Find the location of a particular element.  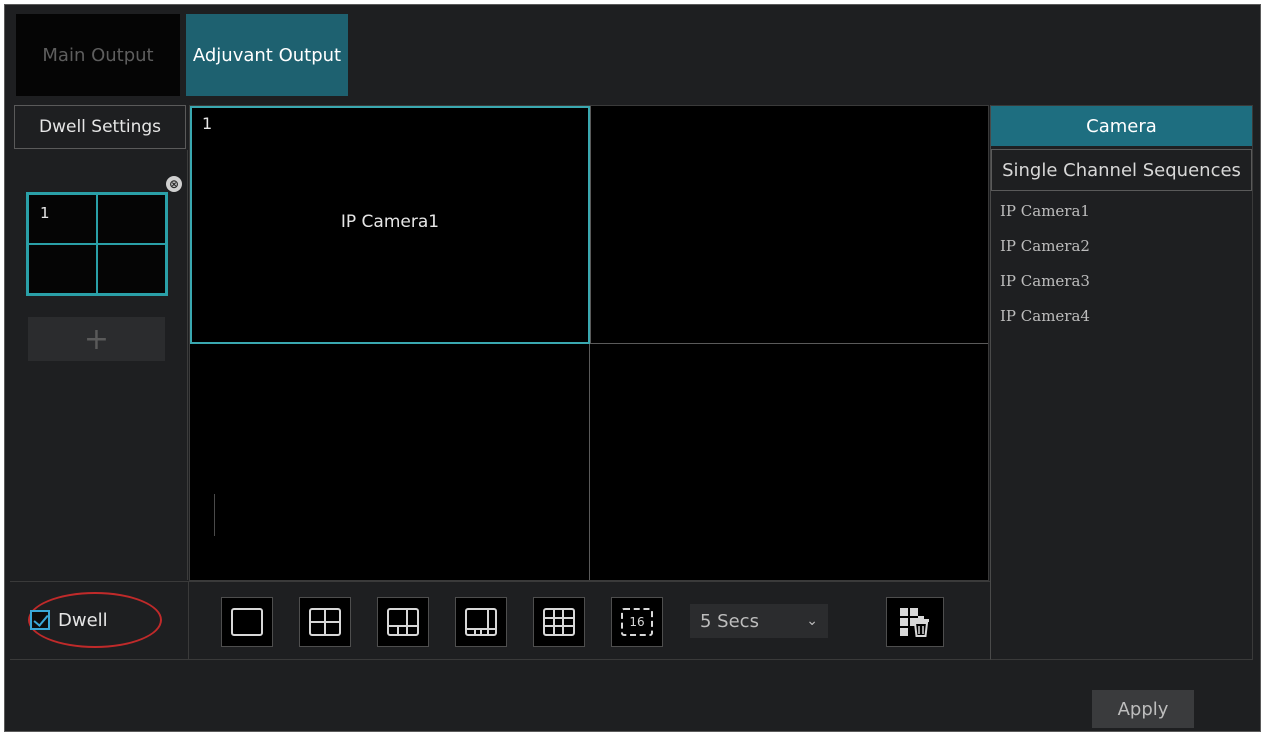

layout-16-button: 16 is located at coordinates (637, 622).